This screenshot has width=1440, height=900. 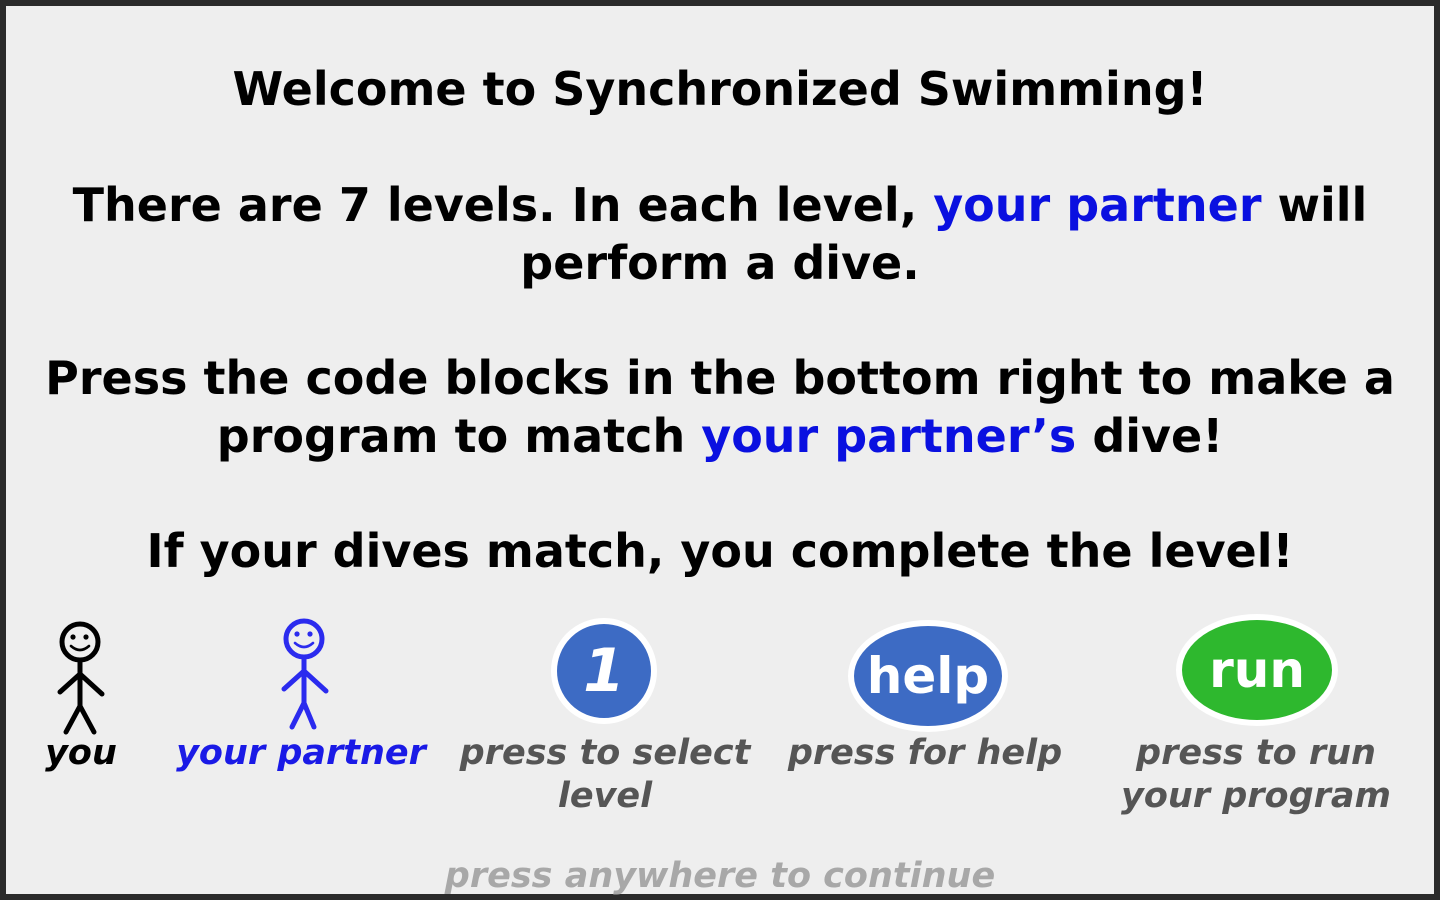 I want to click on help-legend: press for help, so click(x=925, y=753).